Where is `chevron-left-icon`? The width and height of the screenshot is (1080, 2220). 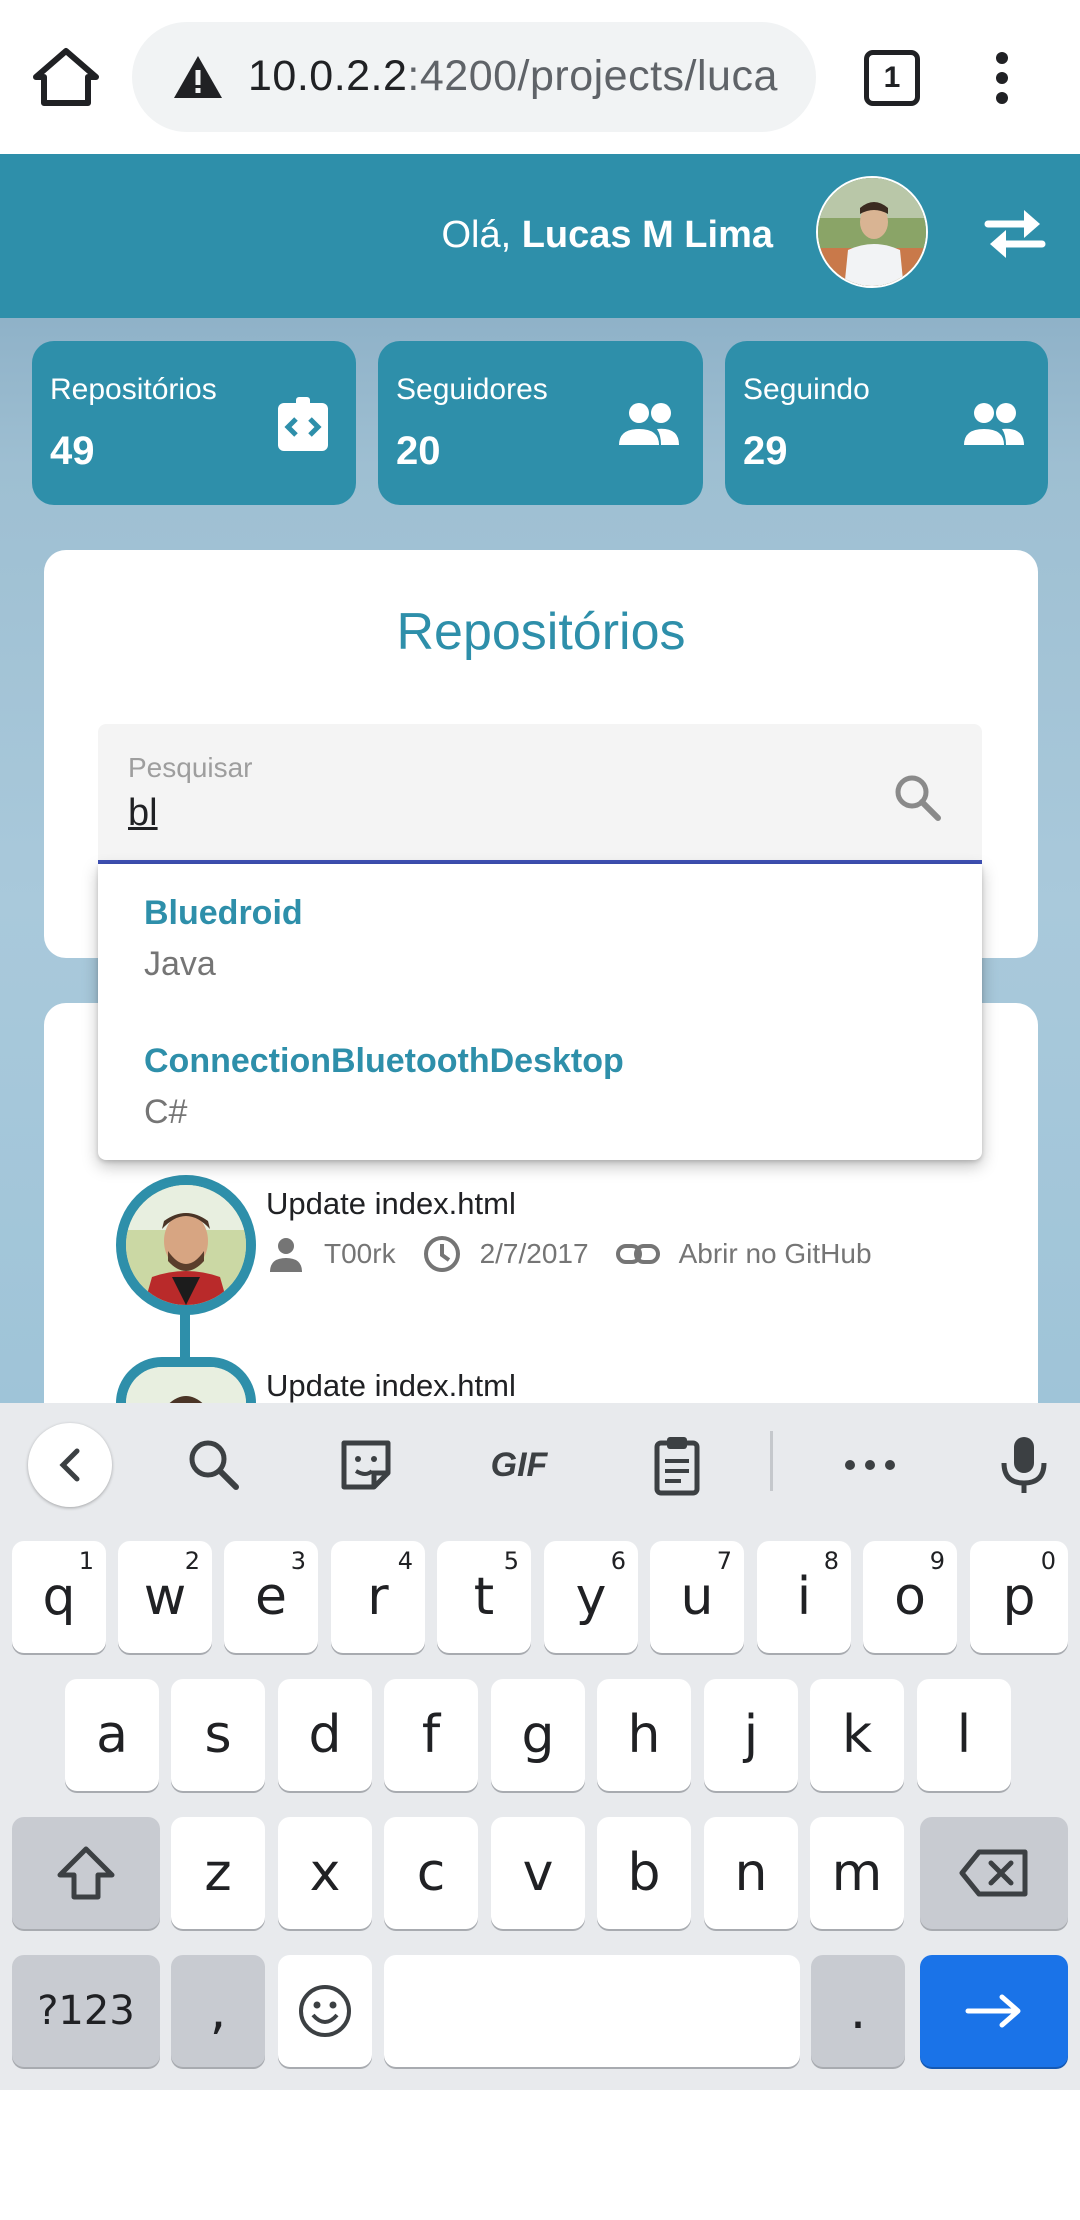 chevron-left-icon is located at coordinates (70, 1465).